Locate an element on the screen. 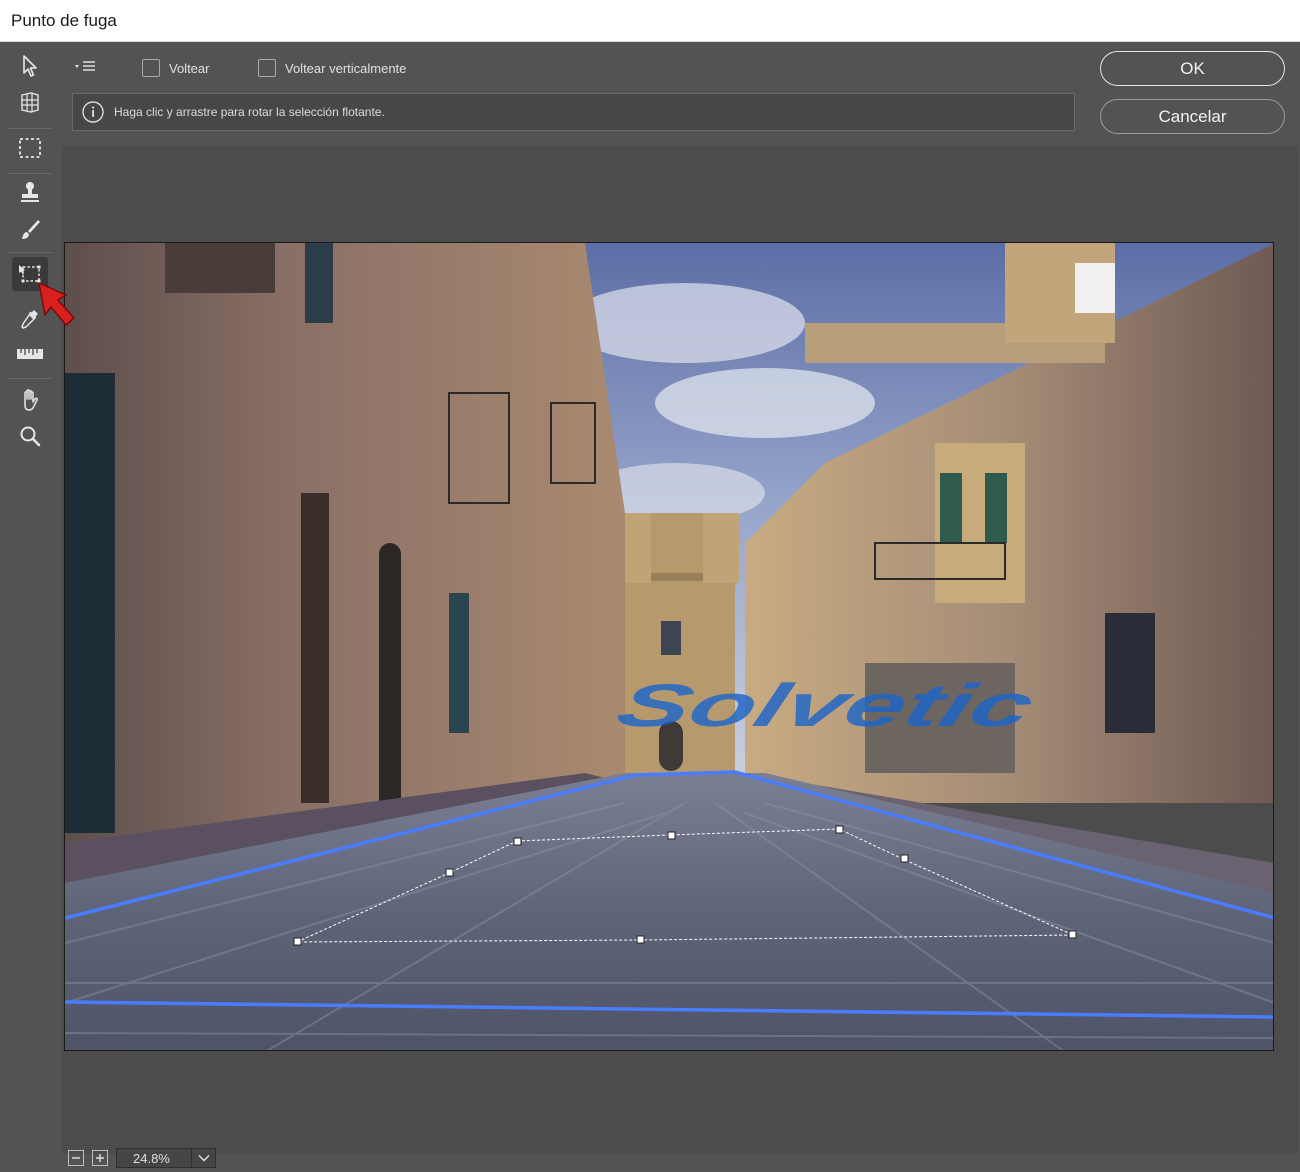  measure-tool is located at coordinates (30, 354).